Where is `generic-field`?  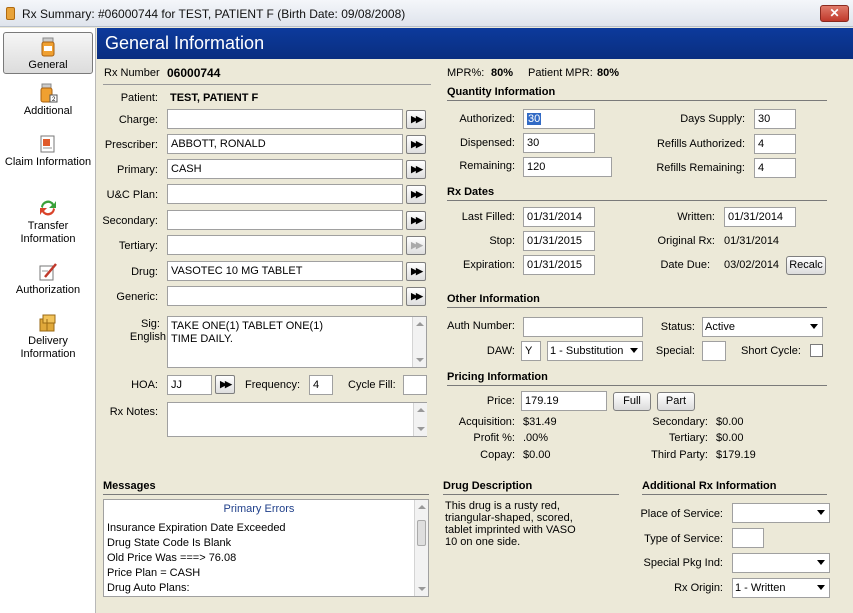
generic-field is located at coordinates (285, 296).